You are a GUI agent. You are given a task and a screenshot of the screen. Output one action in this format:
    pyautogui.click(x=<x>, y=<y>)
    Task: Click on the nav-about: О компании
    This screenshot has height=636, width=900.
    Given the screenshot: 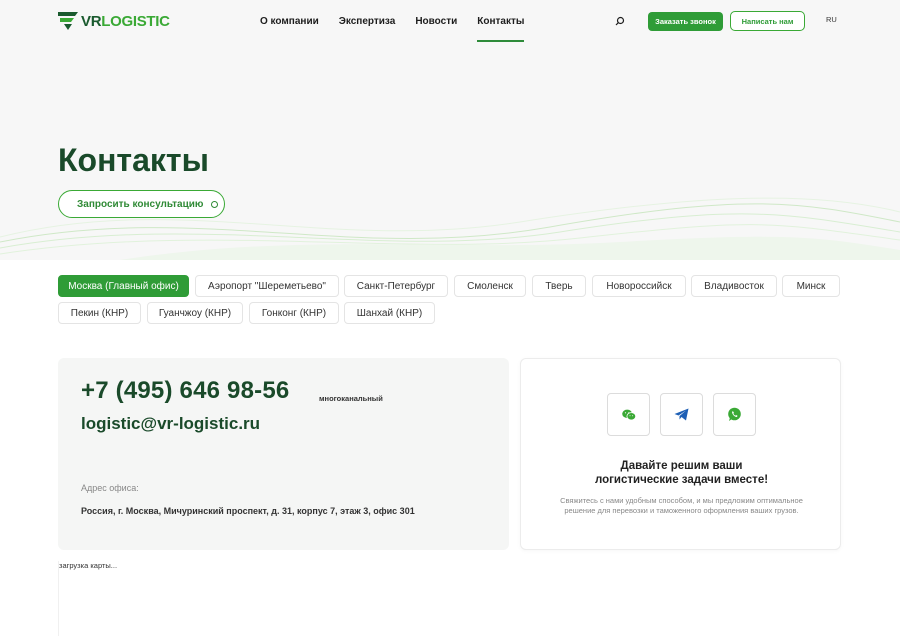 What is the action you would take?
    pyautogui.click(x=289, y=21)
    